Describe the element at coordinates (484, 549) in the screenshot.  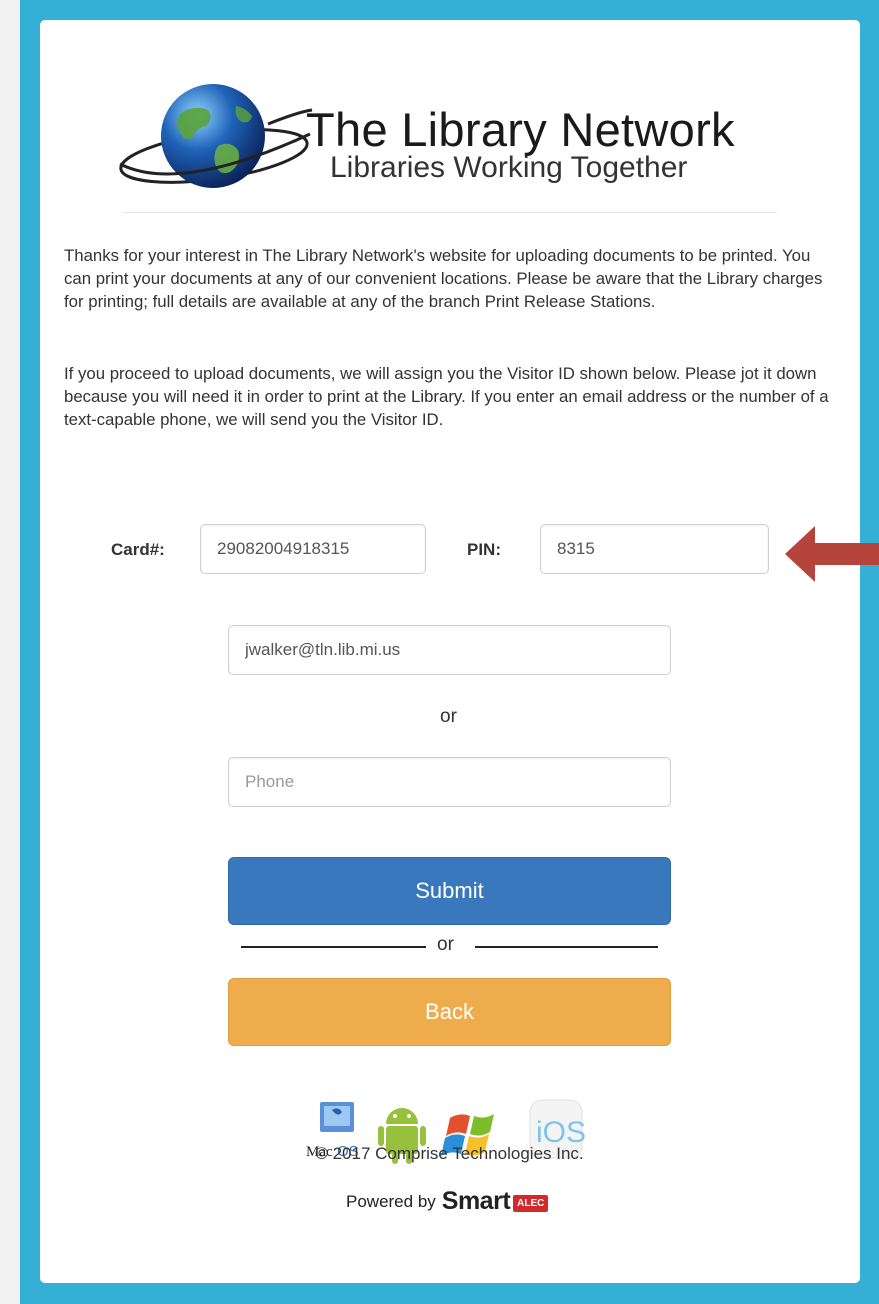
I see `pin-label: PIN:` at that location.